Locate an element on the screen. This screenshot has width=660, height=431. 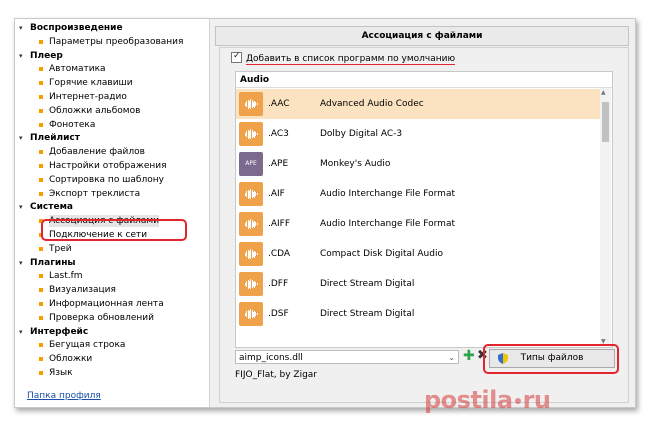
tree-item: Параметры преобразования is located at coordinates (111, 42).